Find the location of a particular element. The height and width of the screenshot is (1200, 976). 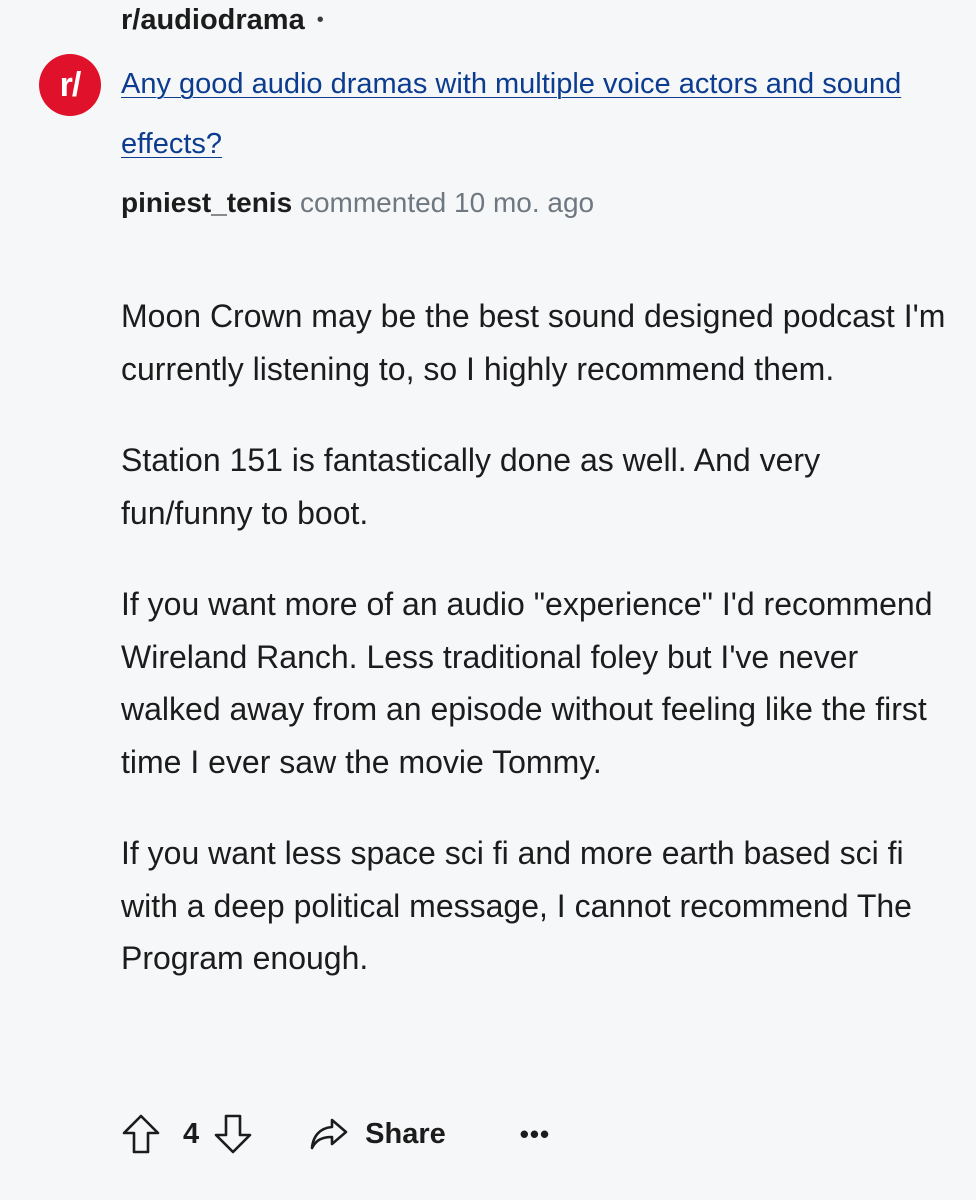

subreddit-avatar: r/ is located at coordinates (70, 85).